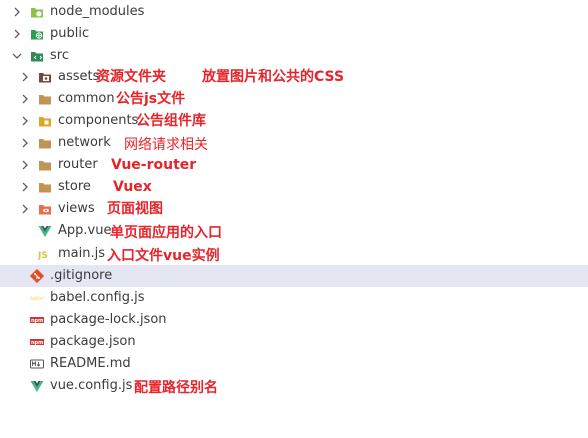  What do you see at coordinates (90, 363) in the screenshot?
I see `tree-item-label: README.md` at bounding box center [90, 363].